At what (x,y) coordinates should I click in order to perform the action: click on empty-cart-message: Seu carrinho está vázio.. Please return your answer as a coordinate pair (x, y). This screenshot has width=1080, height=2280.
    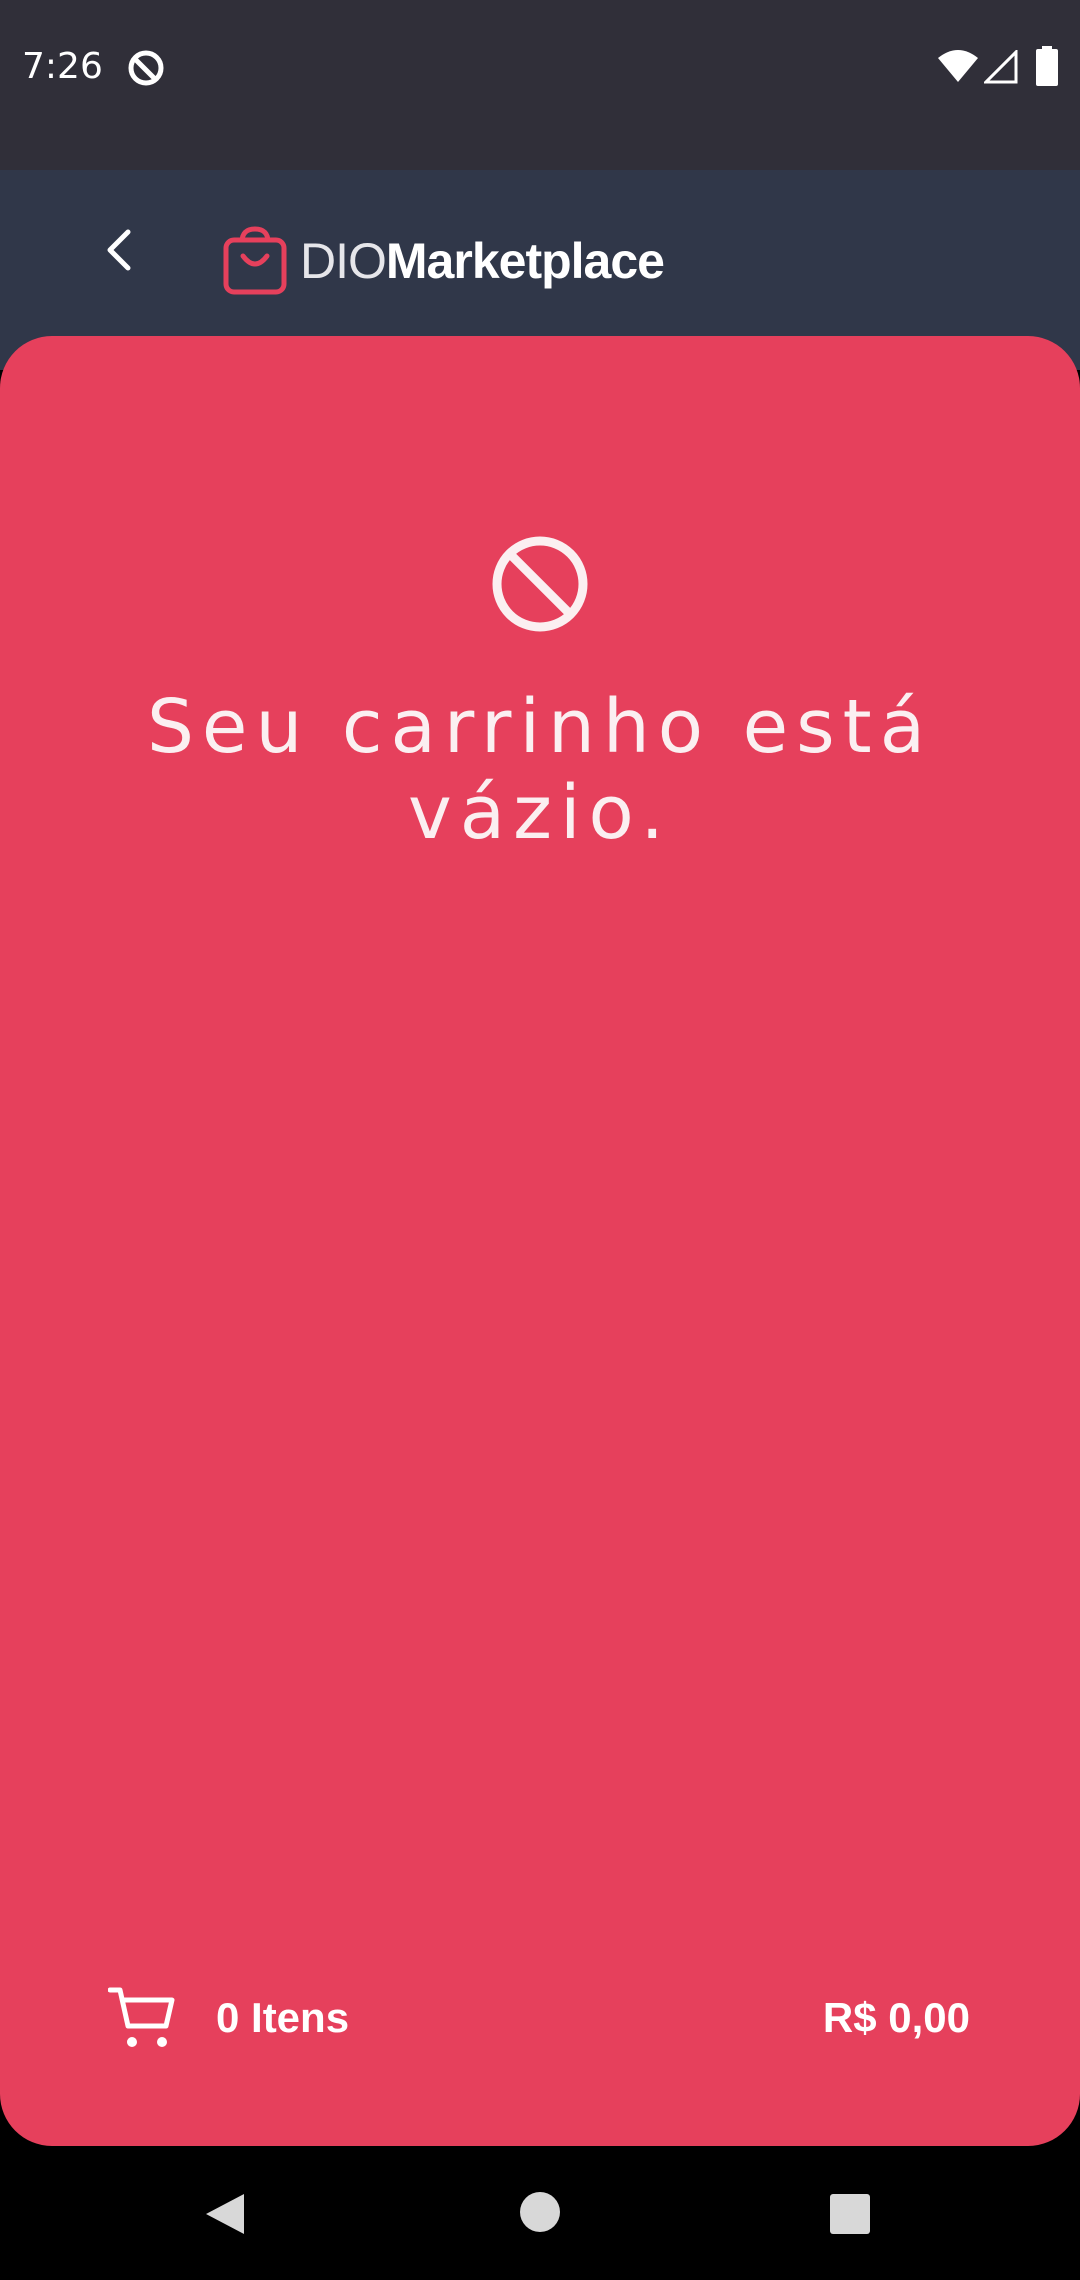
    Looking at the image, I should click on (540, 770).